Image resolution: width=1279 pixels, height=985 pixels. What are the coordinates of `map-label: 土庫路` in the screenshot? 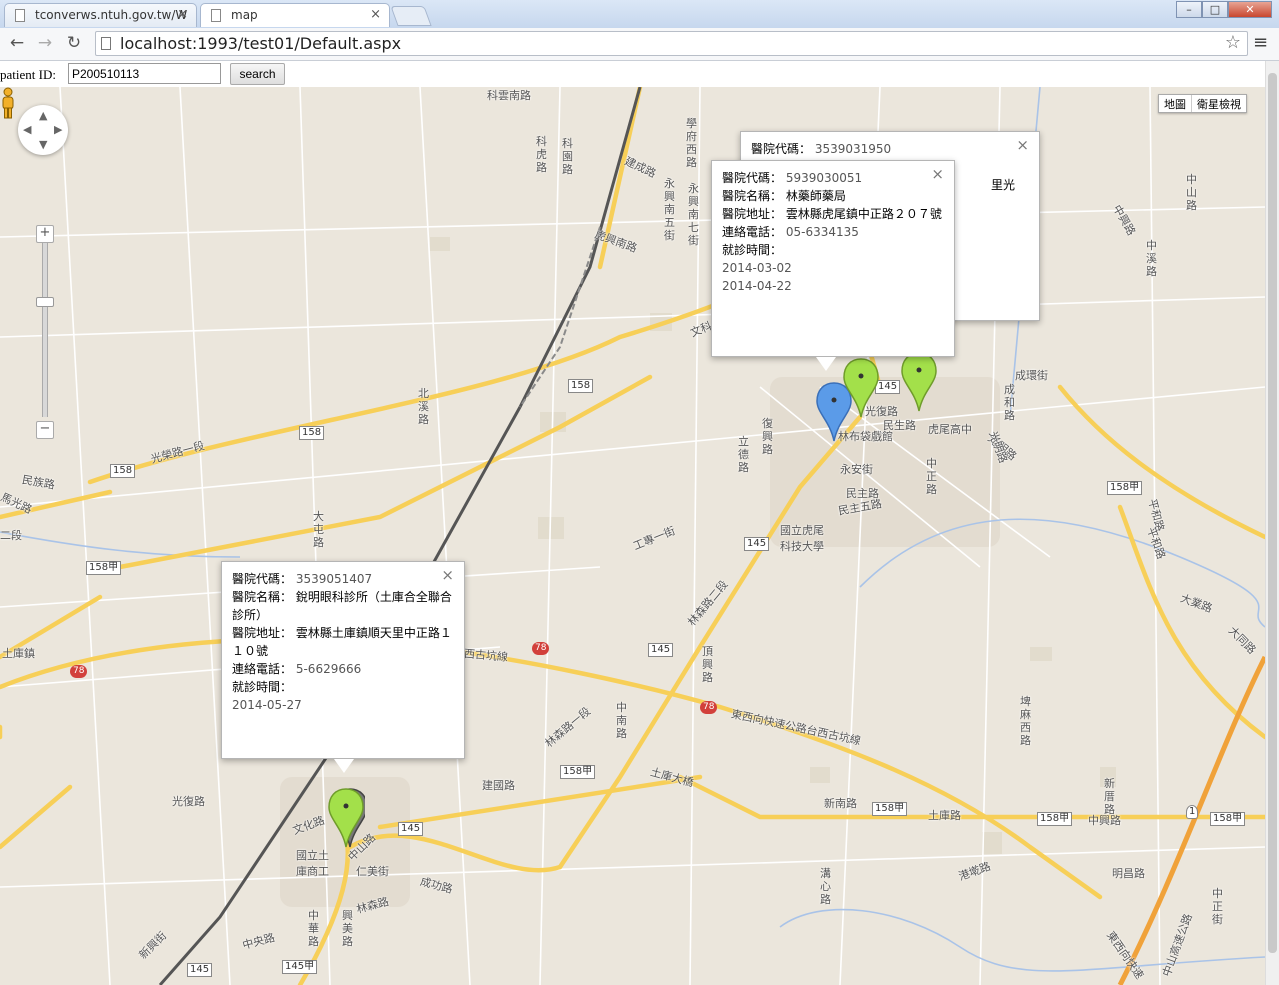 It's located at (944, 815).